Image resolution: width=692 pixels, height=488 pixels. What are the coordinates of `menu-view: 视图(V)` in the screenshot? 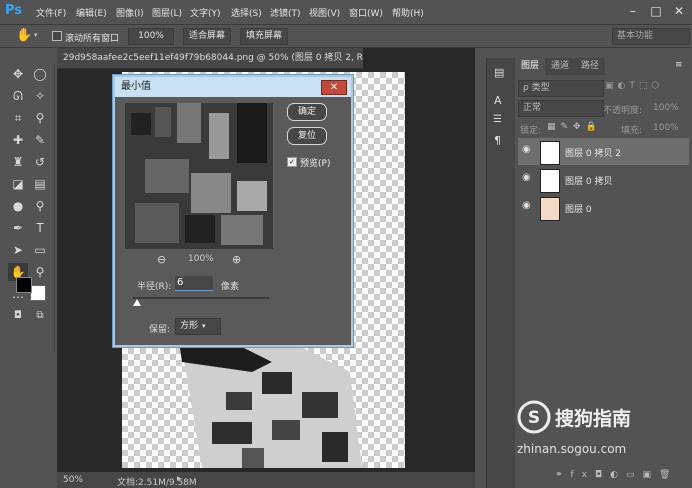 It's located at (324, 12).